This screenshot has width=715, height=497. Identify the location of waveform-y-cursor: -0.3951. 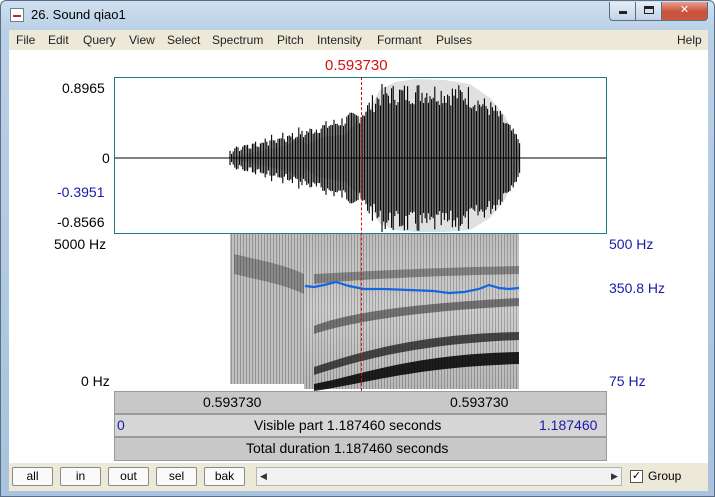
(81, 192).